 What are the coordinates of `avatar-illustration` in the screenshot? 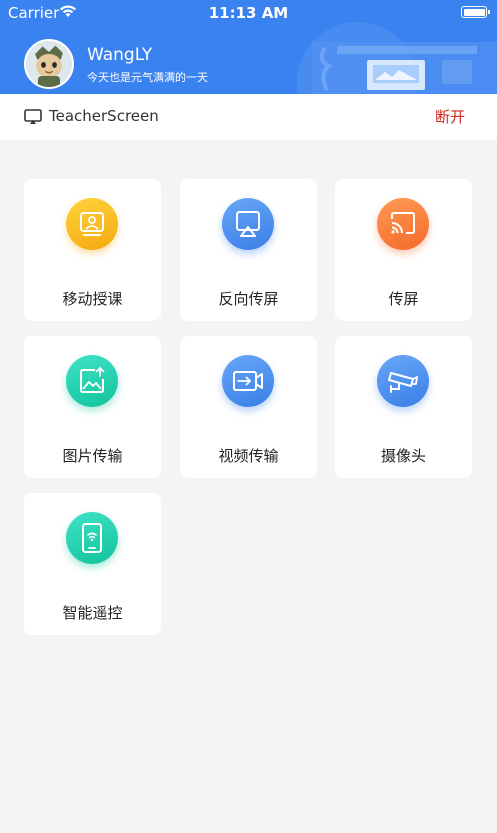 It's located at (49, 64).